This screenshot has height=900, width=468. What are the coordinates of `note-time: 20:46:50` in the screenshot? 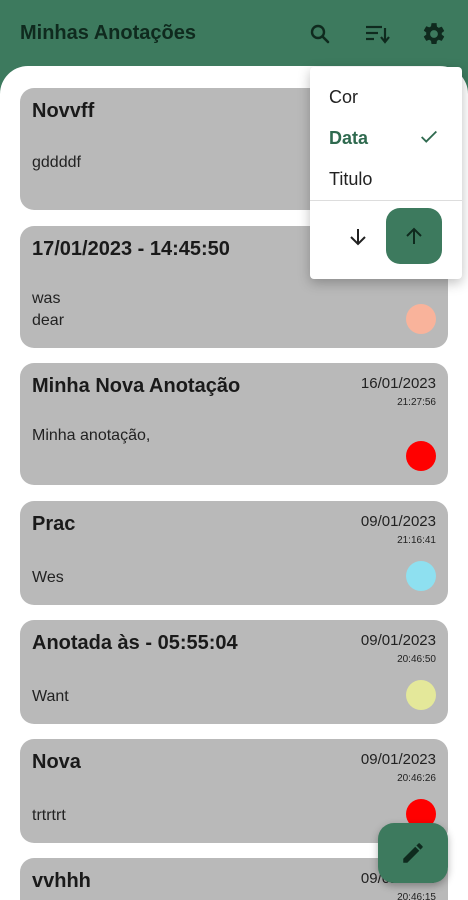 It's located at (416, 659).